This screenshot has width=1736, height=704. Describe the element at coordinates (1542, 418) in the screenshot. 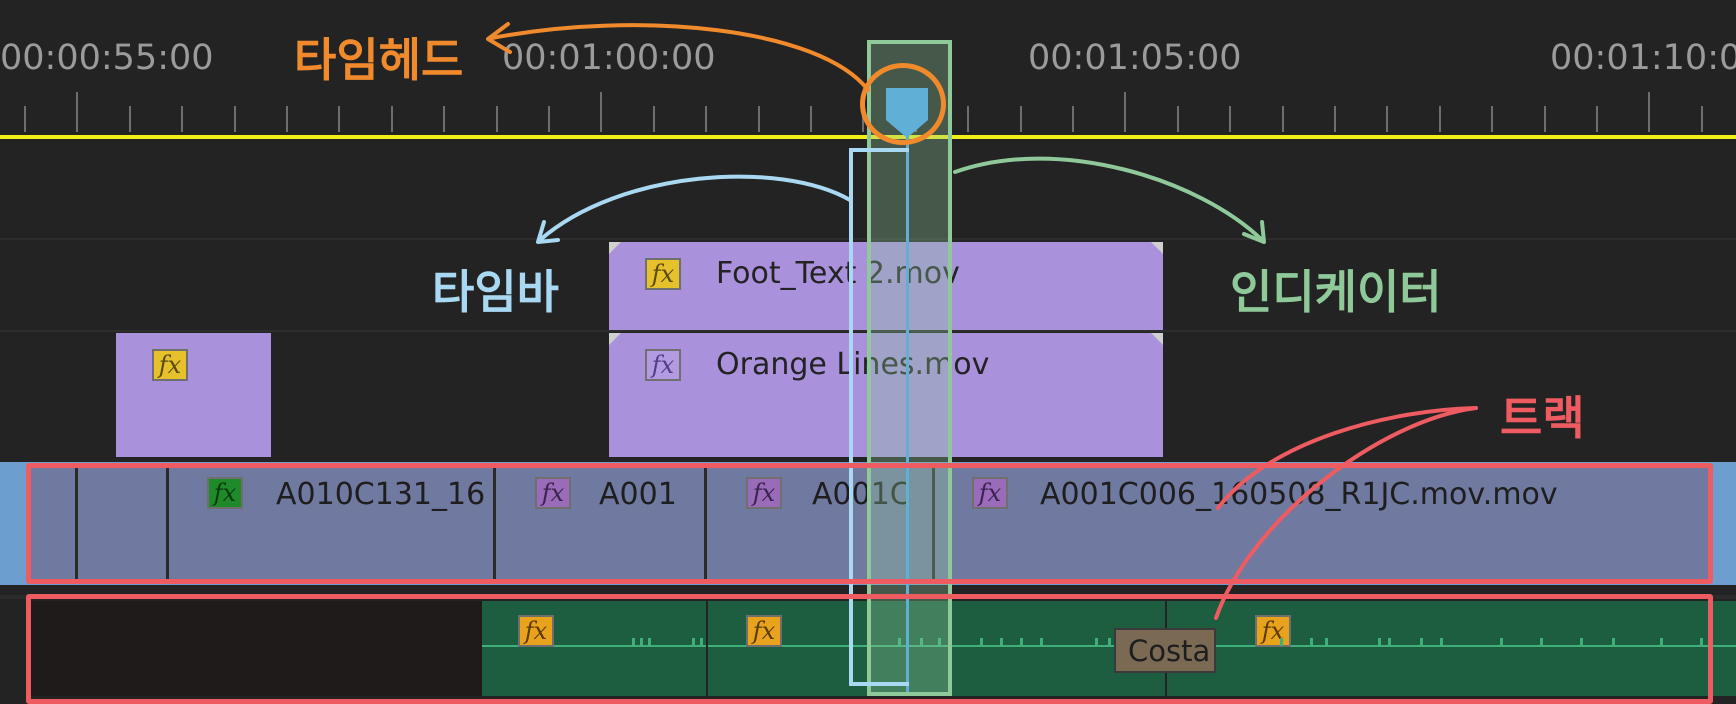

I see `annotation-label-track: 트랙` at that location.